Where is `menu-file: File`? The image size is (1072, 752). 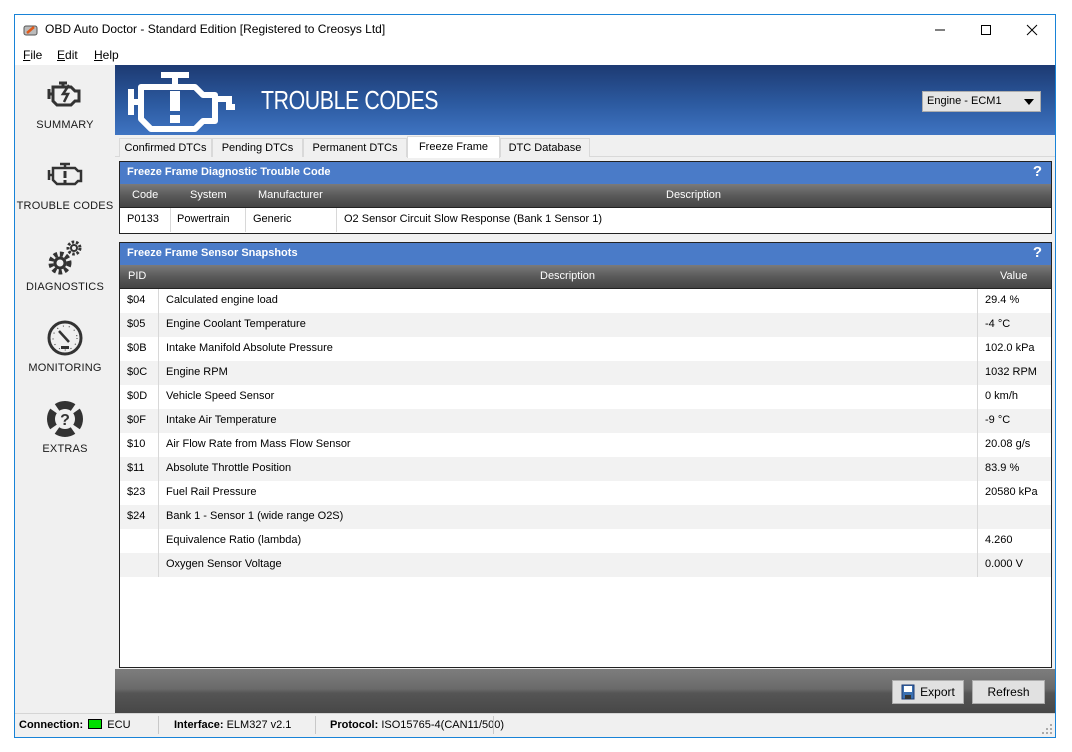 menu-file: File is located at coordinates (32, 55).